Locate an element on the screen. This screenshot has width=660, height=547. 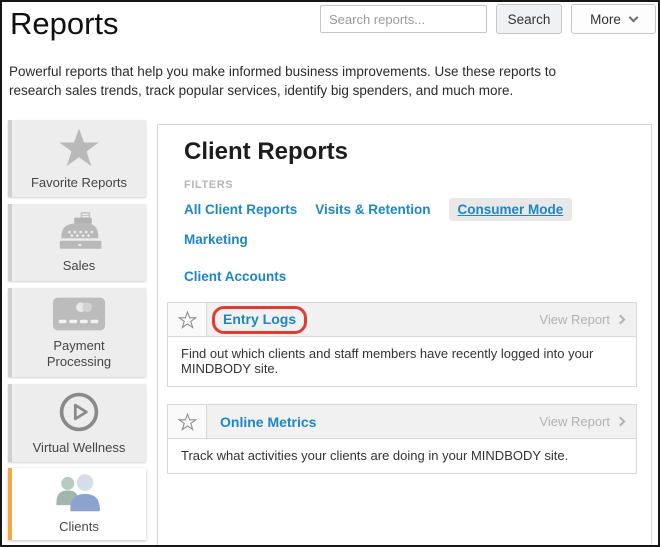
filter-client-accounts: Client Accounts is located at coordinates (235, 276).